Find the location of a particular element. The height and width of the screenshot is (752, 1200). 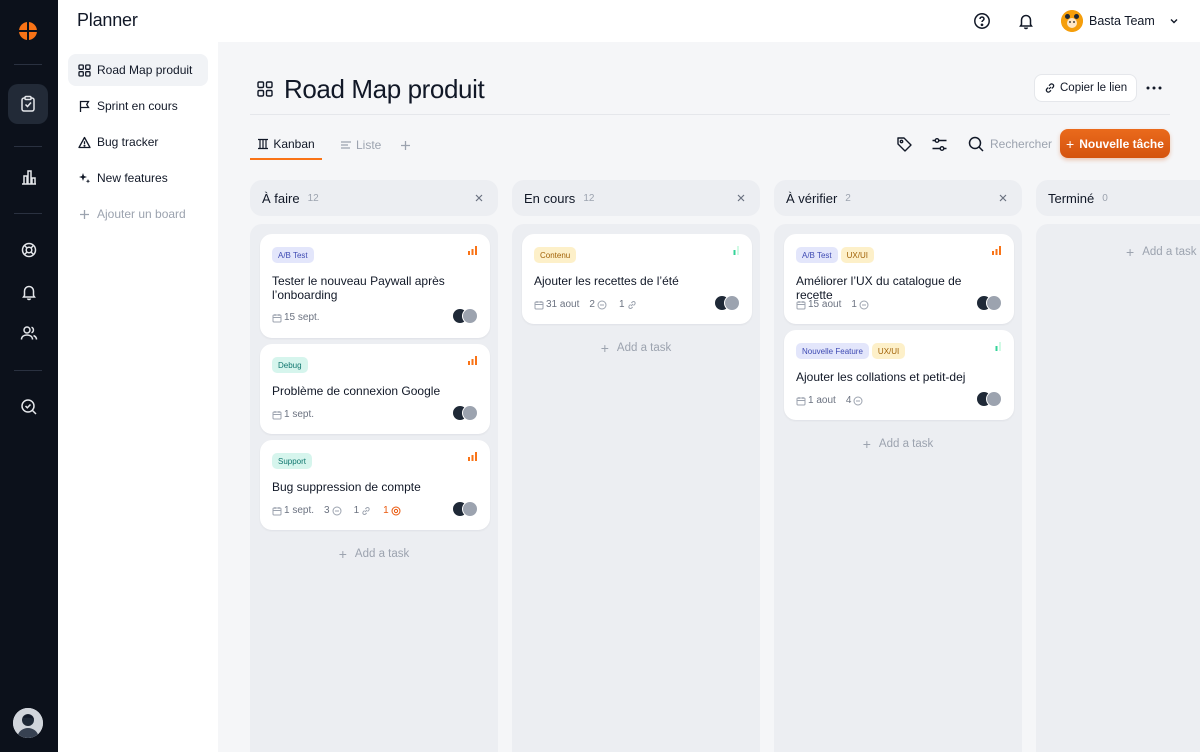

board-header: Road Map produit Copier le lien is located at coordinates (710, 93).